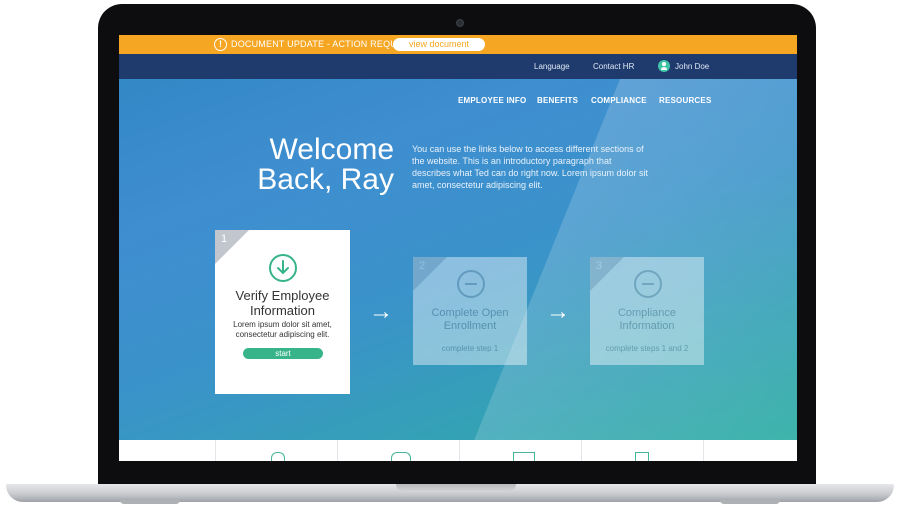 This screenshot has width=900, height=518. What do you see at coordinates (470, 348) in the screenshot?
I see `step-status: complete step 1` at bounding box center [470, 348].